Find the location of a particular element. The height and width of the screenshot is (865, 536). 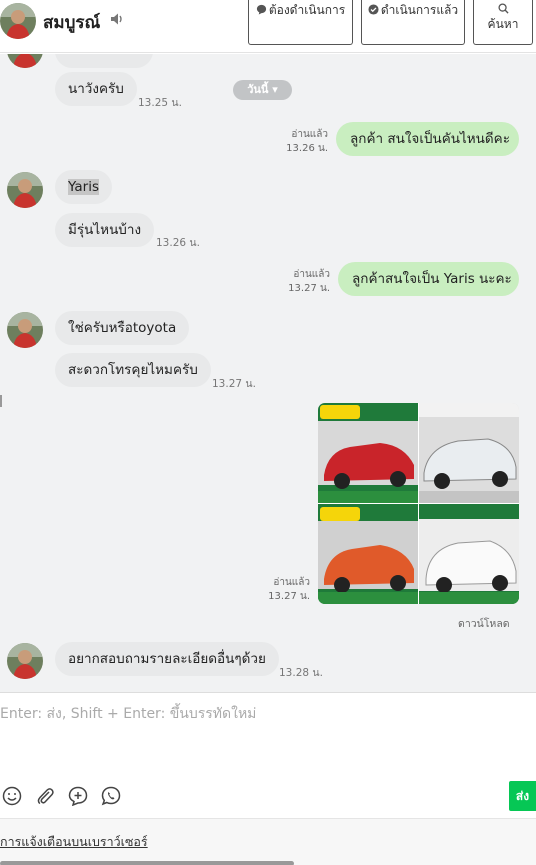

car-photos is located at coordinates (418, 503).